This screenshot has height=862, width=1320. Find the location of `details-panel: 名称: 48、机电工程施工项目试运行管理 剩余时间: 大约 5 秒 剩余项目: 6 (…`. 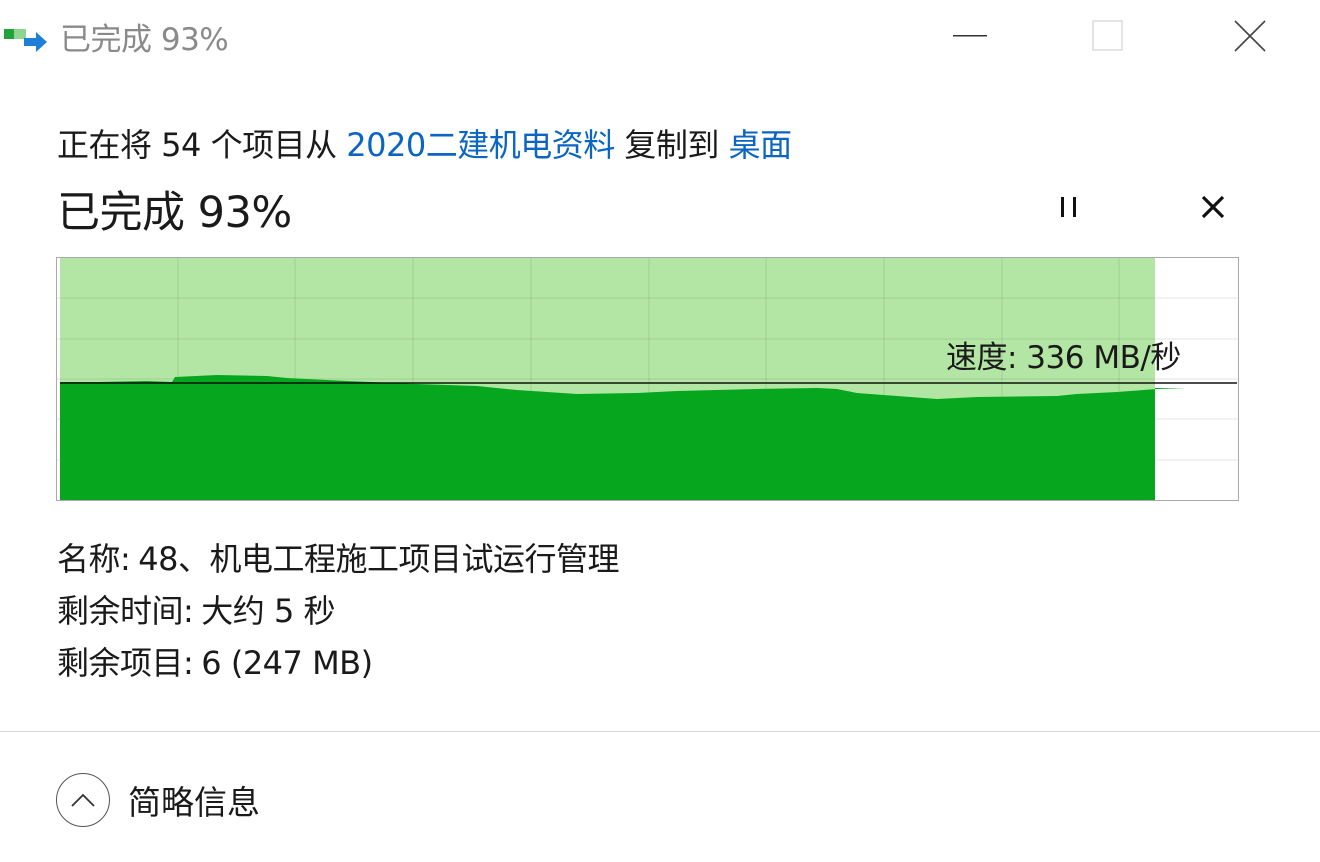

details-panel: 名称: 48、机电工程施工项目试运行管理 剩余时间: 大约 5 秒 剩余项目: 6 (… is located at coordinates (338, 614).